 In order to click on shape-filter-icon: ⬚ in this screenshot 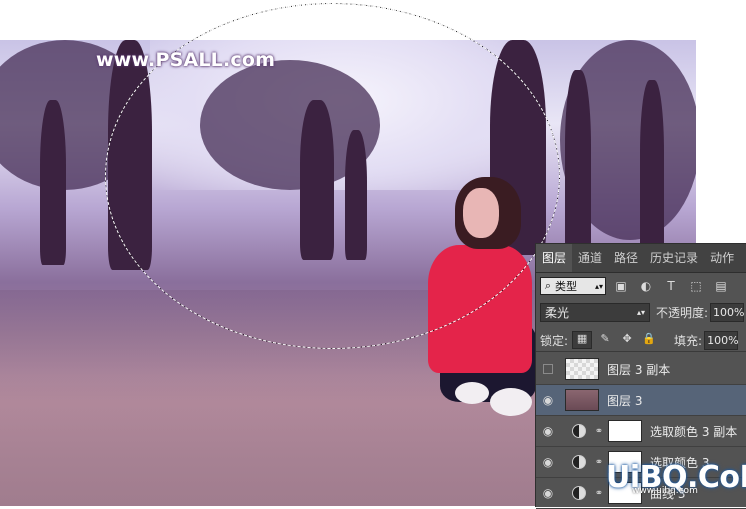, I will do `click(696, 286)`.